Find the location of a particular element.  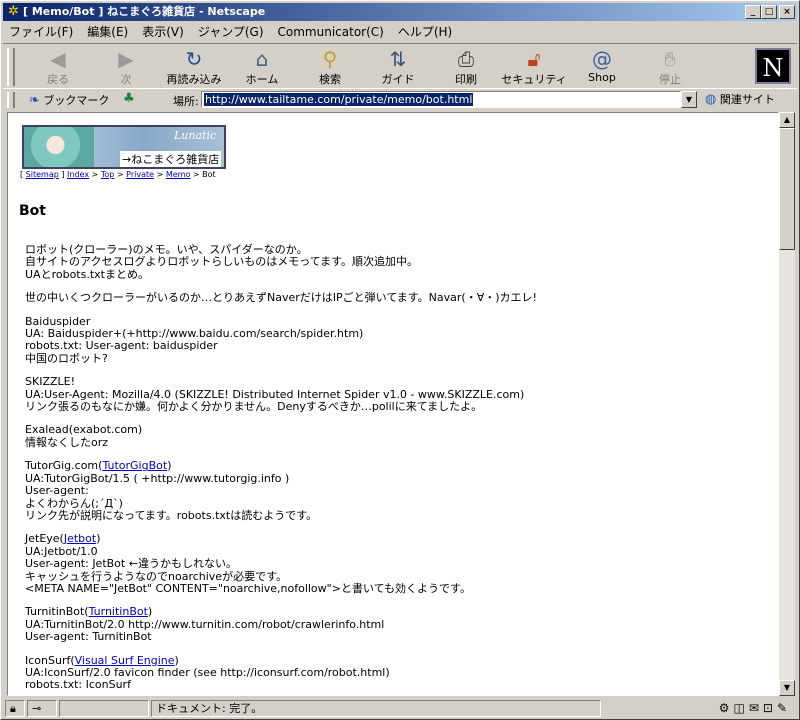

stop-button: ✋︎ 停止 is located at coordinates (670, 67).